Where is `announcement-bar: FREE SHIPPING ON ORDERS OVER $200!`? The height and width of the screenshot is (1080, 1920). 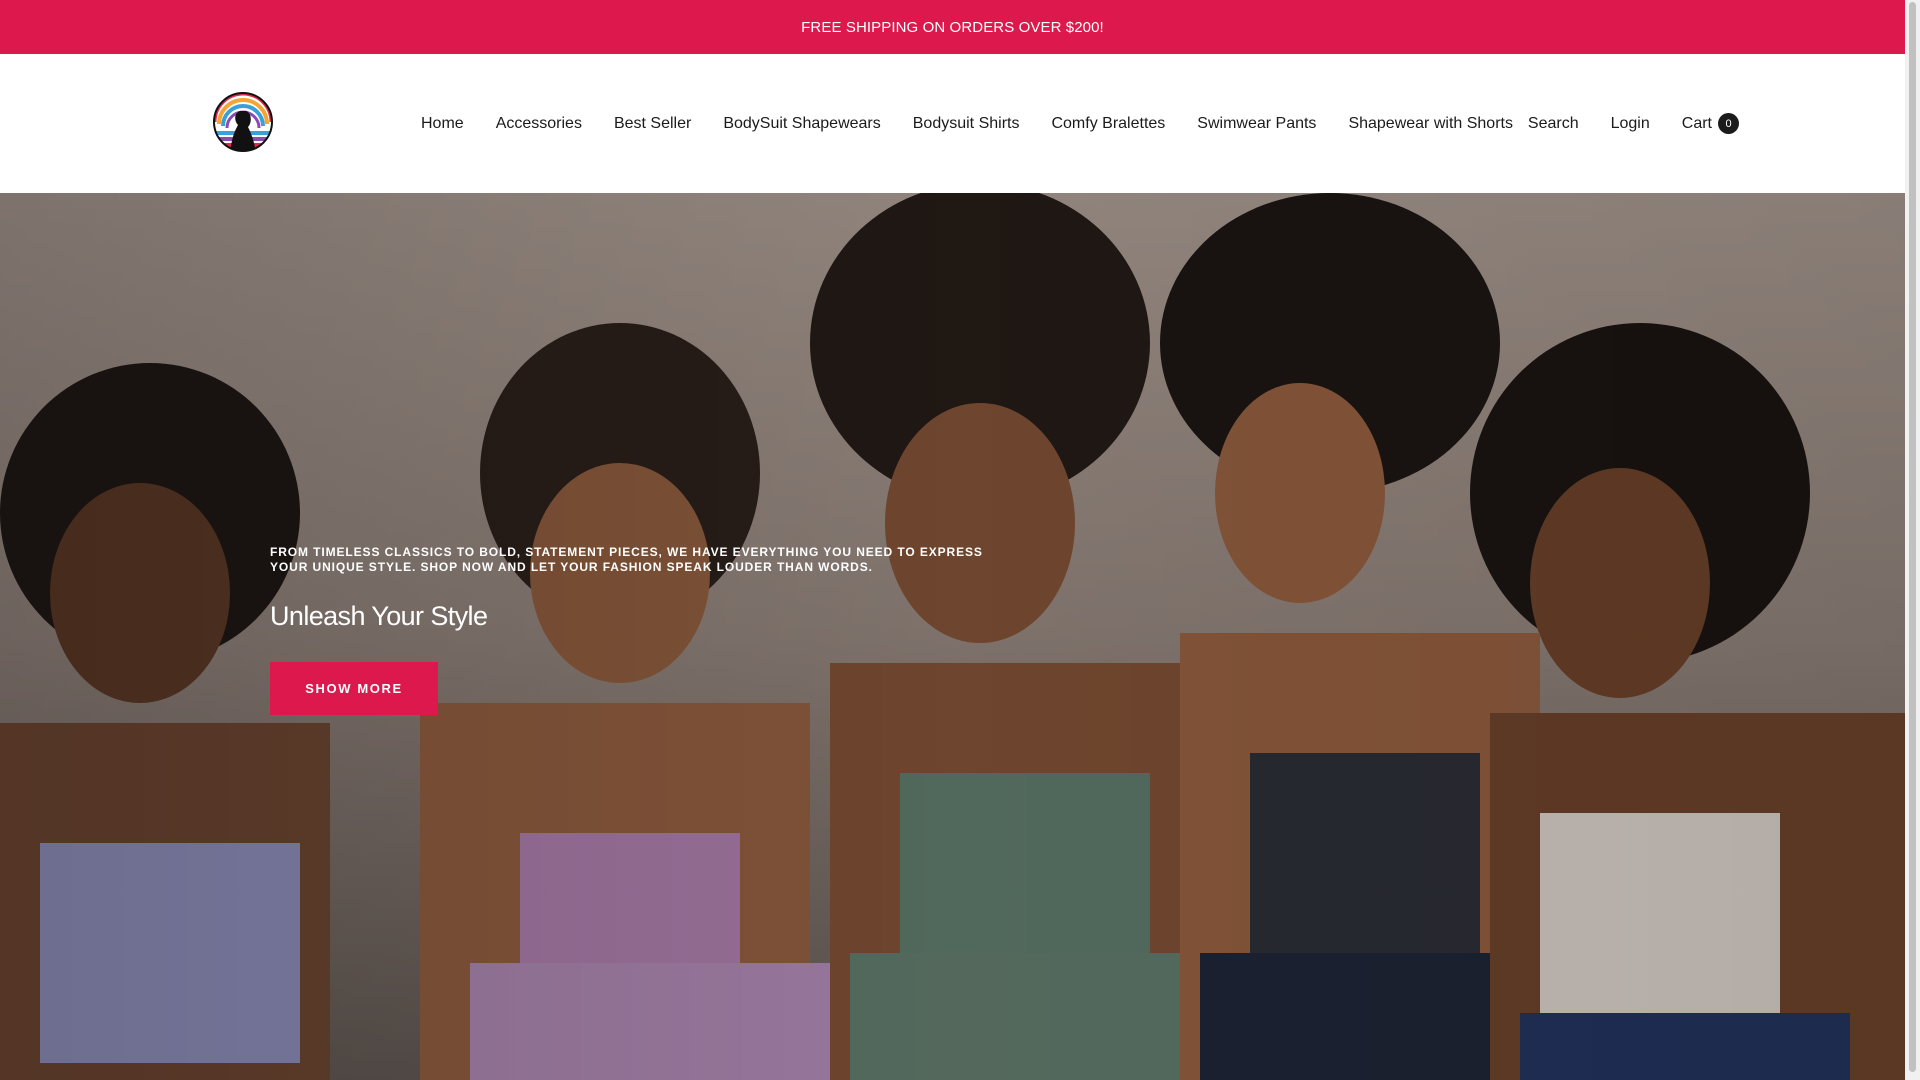 announcement-bar: FREE SHIPPING ON ORDERS OVER $200! is located at coordinates (952, 27).